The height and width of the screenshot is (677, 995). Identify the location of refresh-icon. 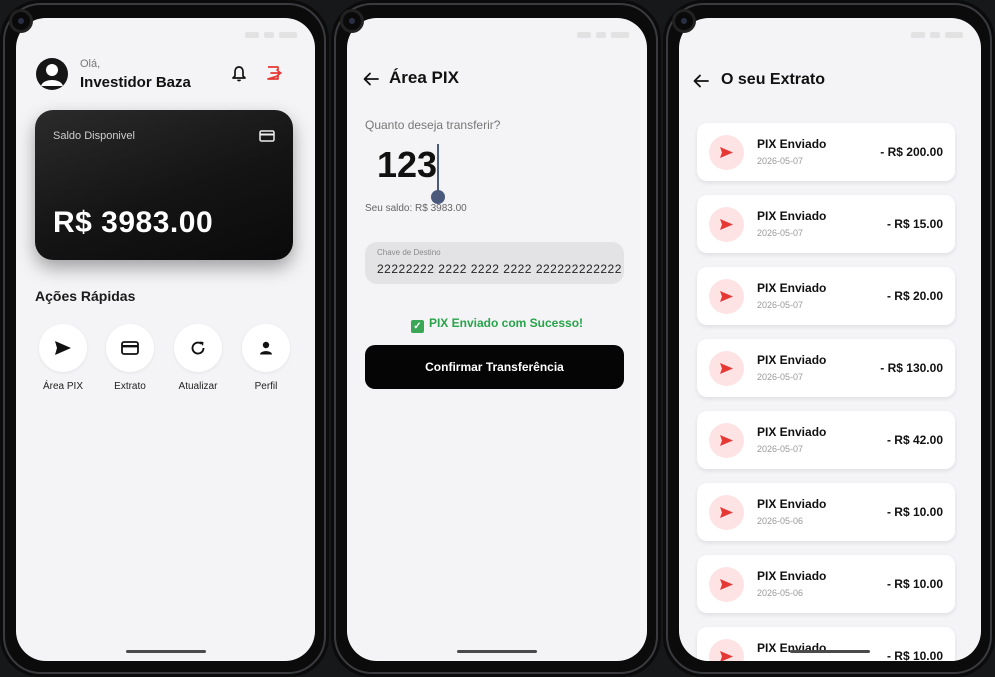
(198, 348).